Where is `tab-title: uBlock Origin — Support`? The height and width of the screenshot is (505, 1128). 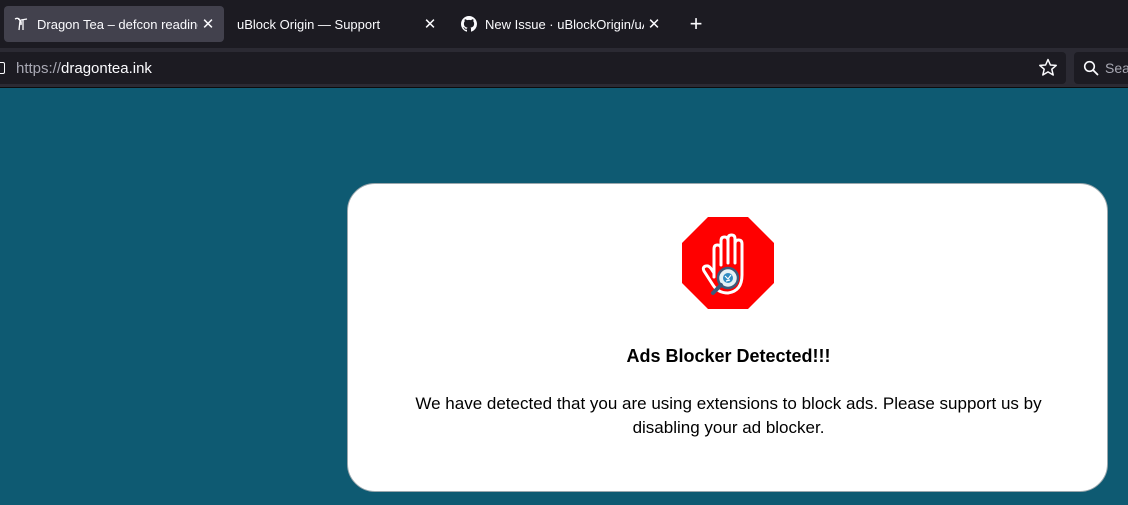 tab-title: uBlock Origin — Support is located at coordinates (309, 24).